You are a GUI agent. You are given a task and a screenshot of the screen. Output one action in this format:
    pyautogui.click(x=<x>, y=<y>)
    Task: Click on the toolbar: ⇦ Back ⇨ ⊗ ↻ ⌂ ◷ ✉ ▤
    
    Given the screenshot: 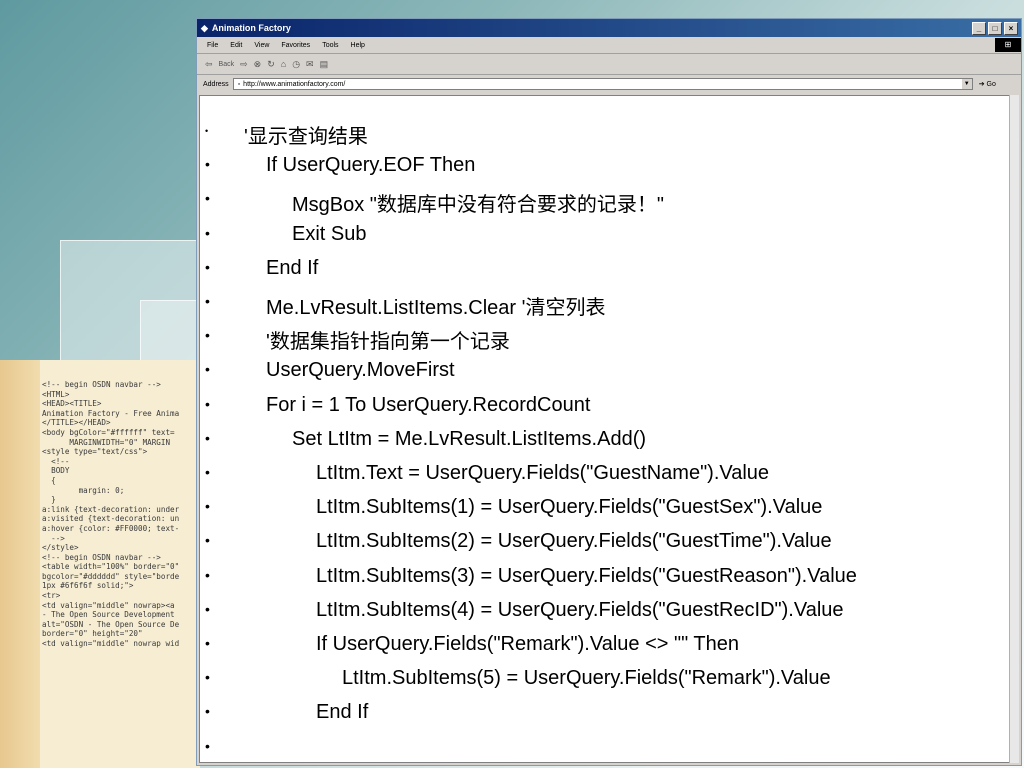 What is the action you would take?
    pyautogui.click(x=609, y=64)
    